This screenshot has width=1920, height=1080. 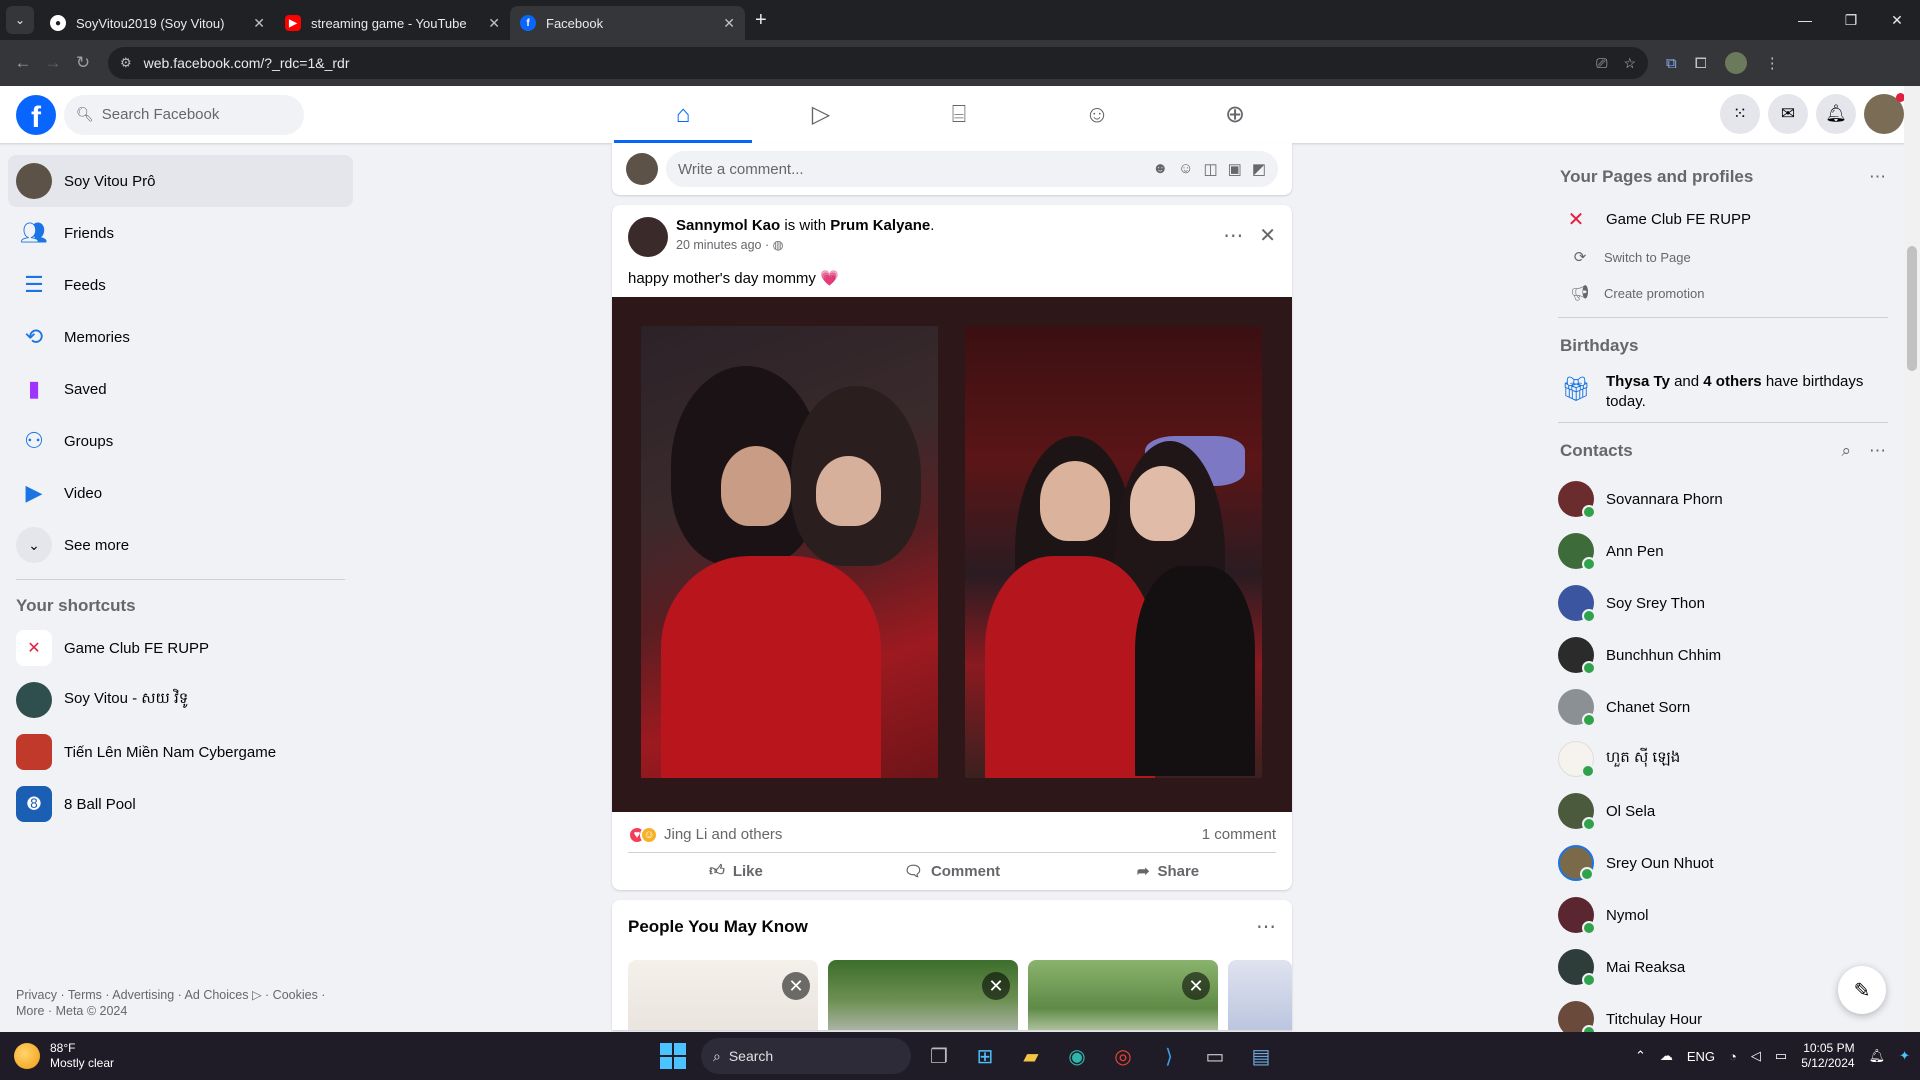 What do you see at coordinates (1781, 1056) in the screenshot?
I see `battery-icon: ▭` at bounding box center [1781, 1056].